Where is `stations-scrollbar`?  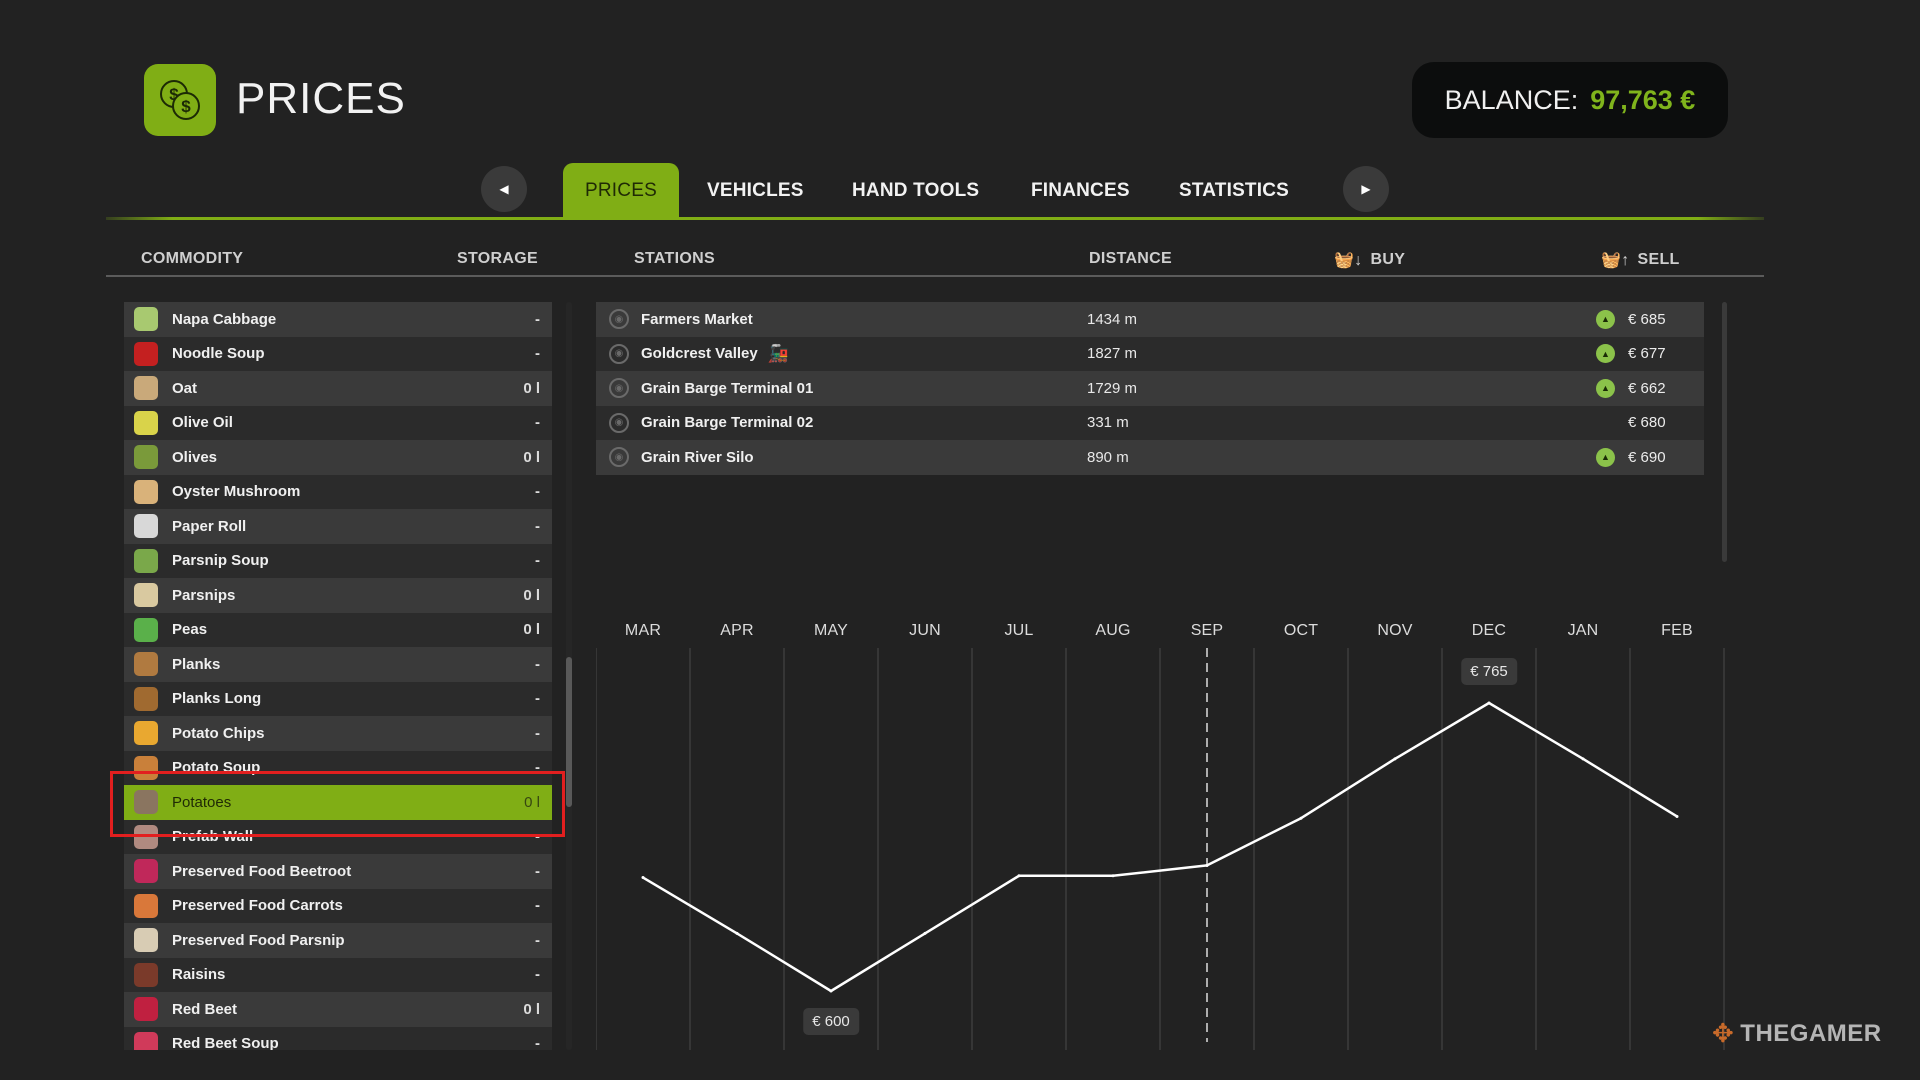 stations-scrollbar is located at coordinates (1724, 432).